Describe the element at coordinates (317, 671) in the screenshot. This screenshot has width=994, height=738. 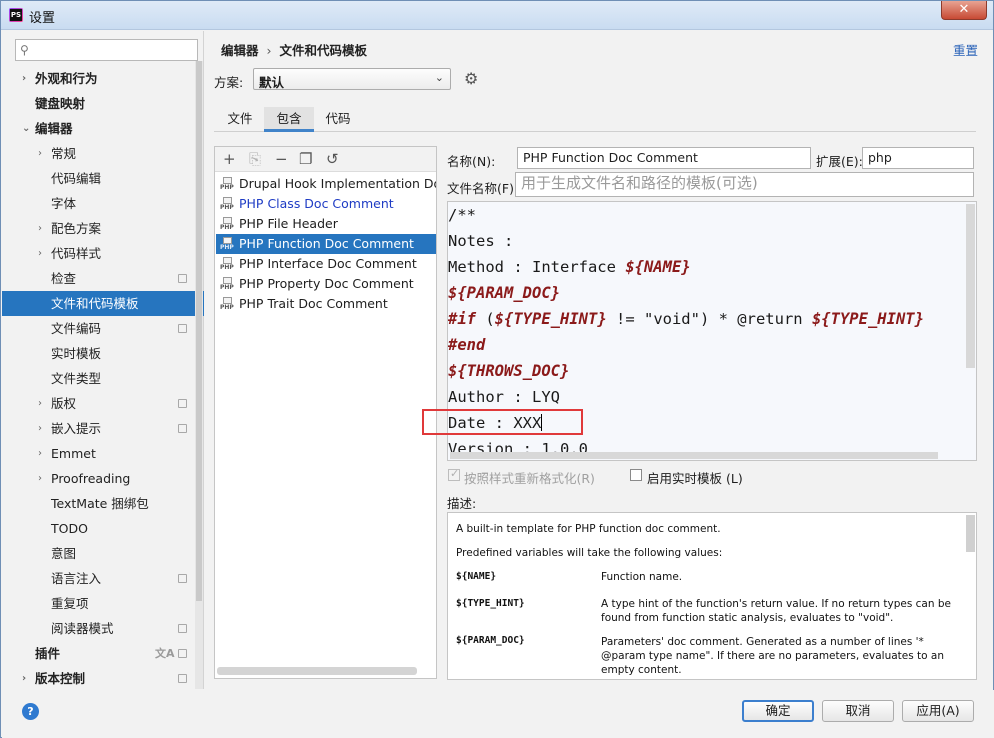
I see `template-list-hscrollbar` at that location.